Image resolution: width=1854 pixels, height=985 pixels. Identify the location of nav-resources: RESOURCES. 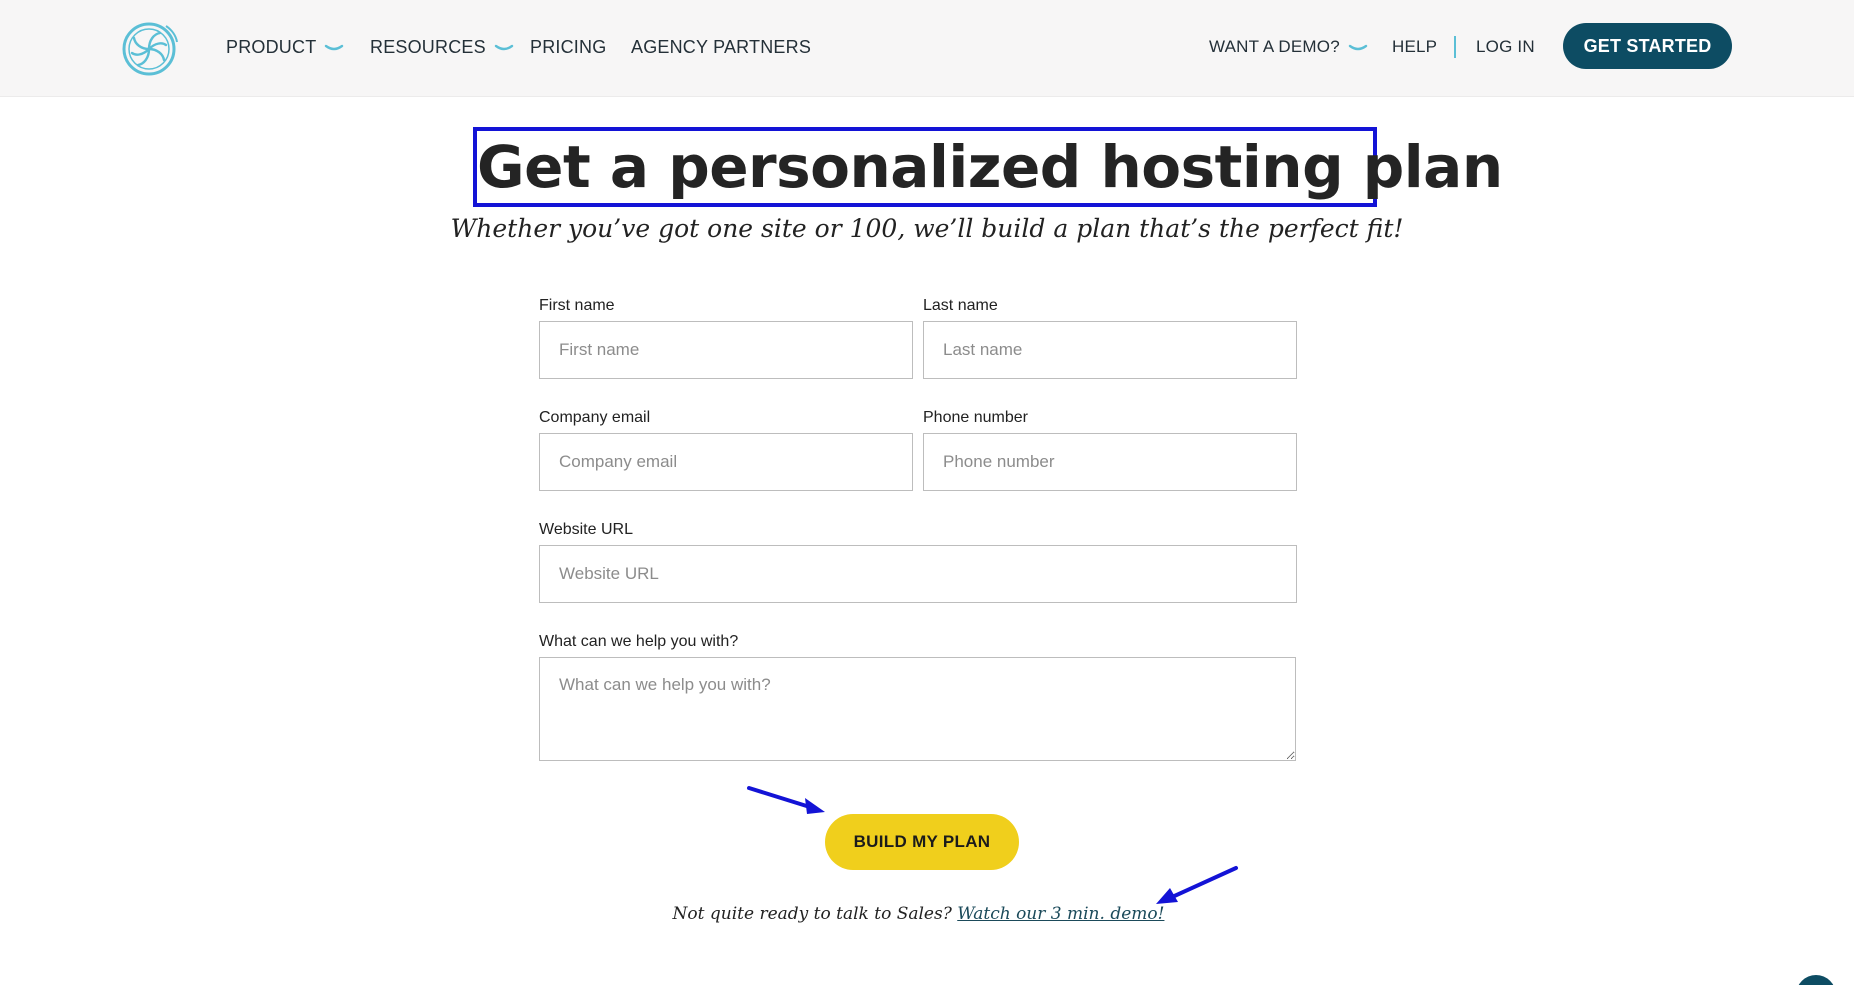
(442, 47).